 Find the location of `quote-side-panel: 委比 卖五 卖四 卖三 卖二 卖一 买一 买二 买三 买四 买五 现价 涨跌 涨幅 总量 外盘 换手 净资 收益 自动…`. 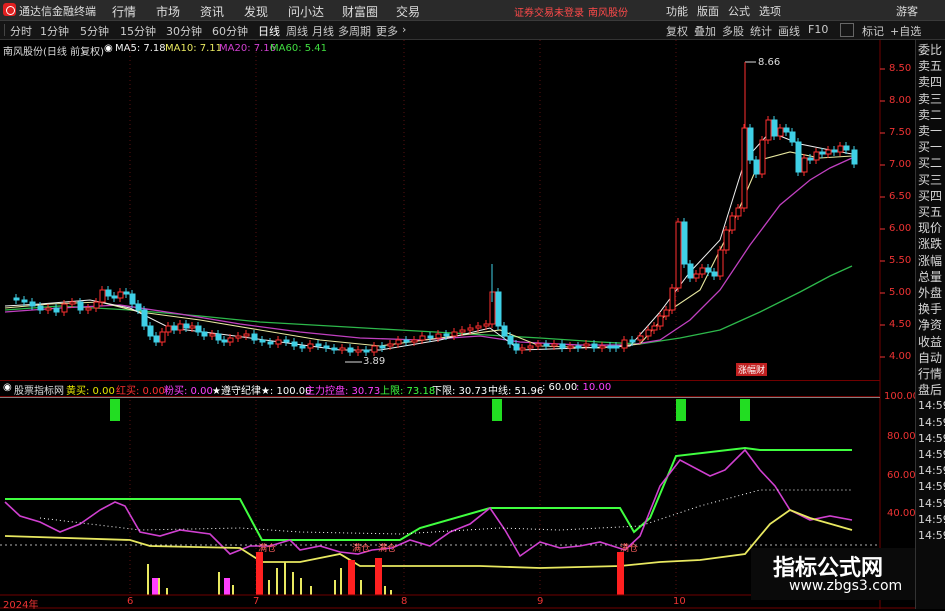

quote-side-panel: 委比 卖五 卖四 卖三 卖二 卖一 买一 买二 买三 买四 买五 现价 涨跌 涨幅 总量 外盘 换手 净资 收益 自动… is located at coordinates (930, 324).